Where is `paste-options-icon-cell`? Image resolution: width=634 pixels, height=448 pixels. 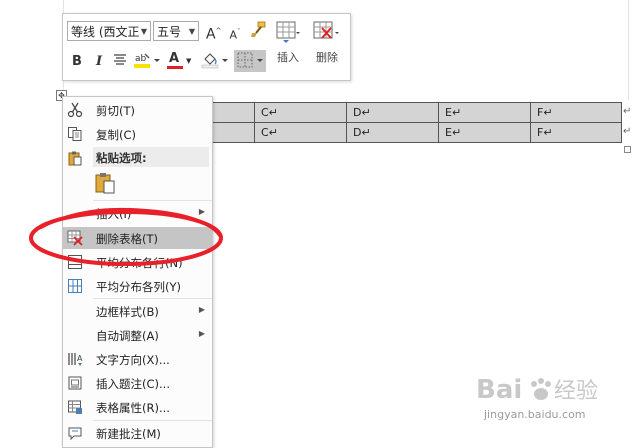 paste-options-icon-cell is located at coordinates (78, 158).